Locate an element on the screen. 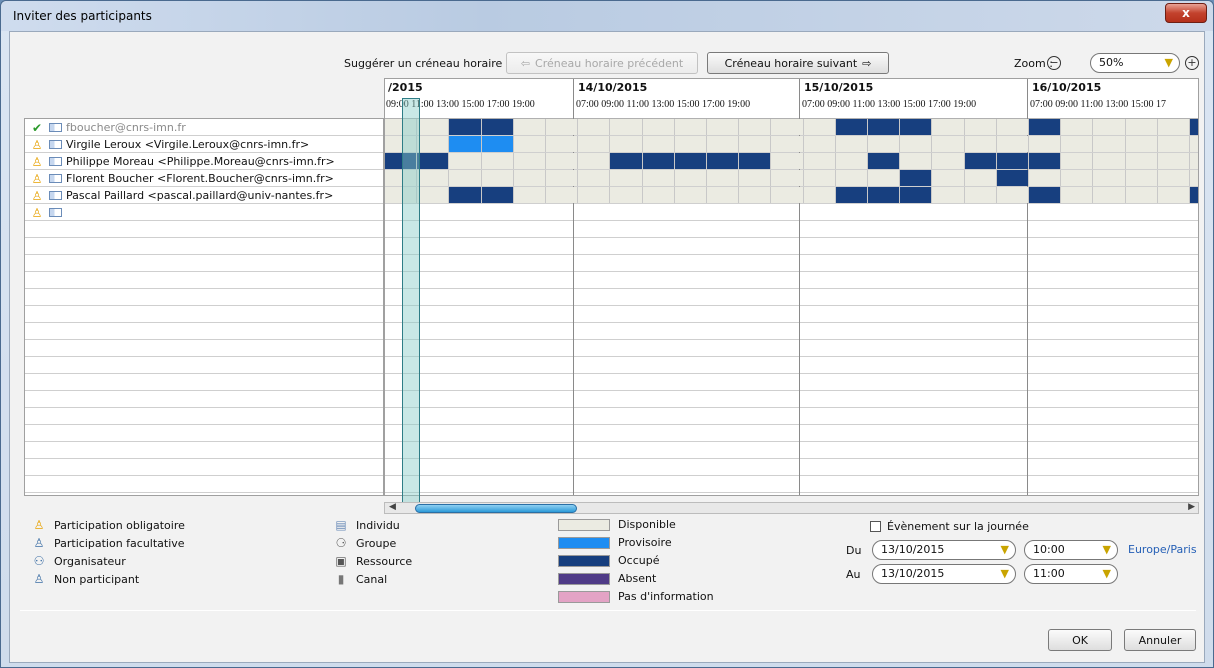  date-label: 16/10/2015 is located at coordinates (1067, 87).